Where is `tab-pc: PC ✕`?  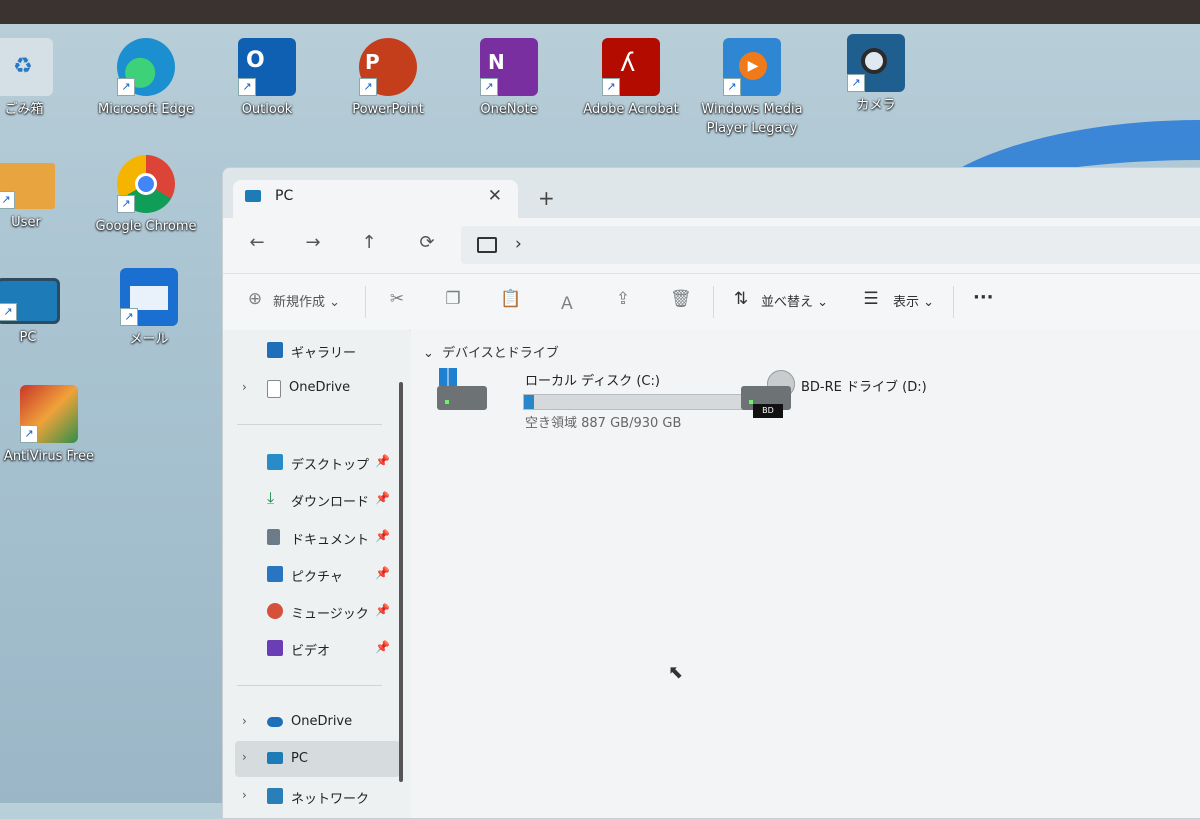
tab-pc: PC ✕ is located at coordinates (375, 199).